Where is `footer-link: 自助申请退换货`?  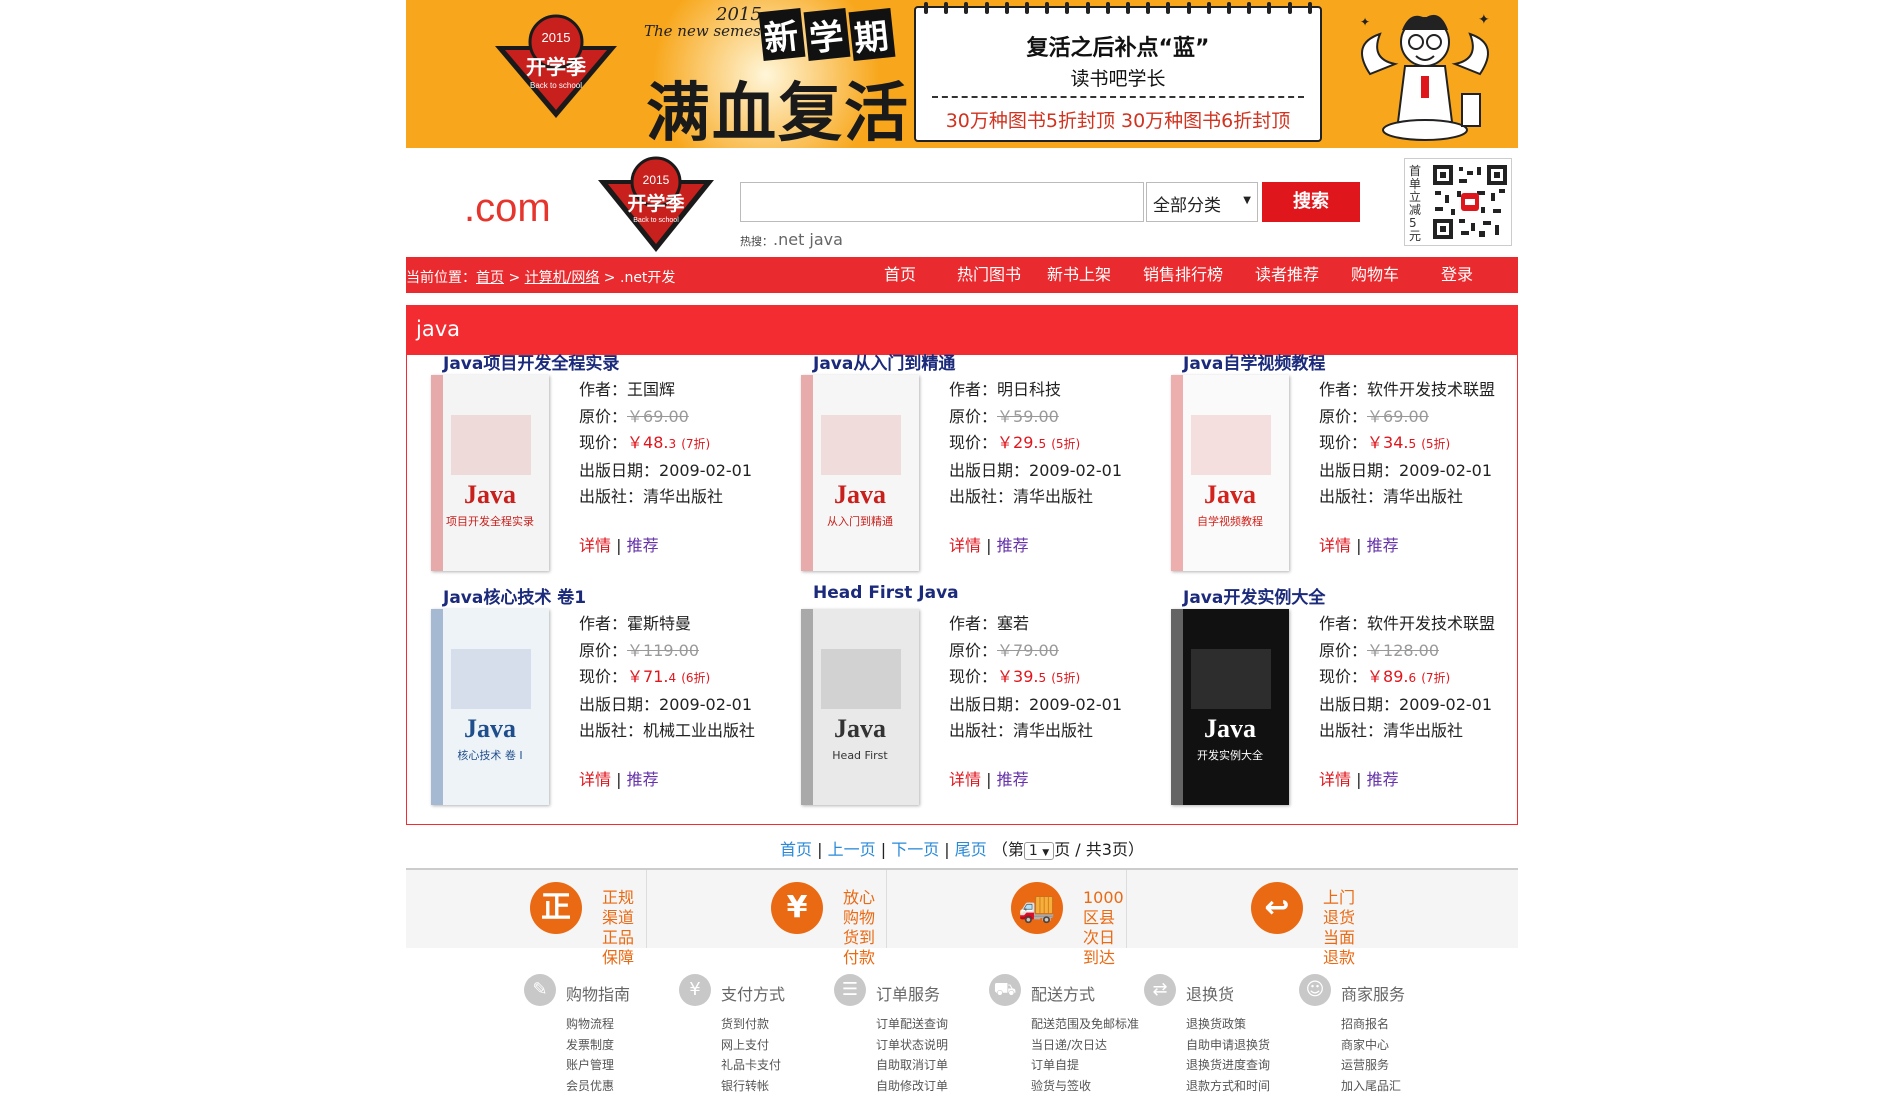
footer-link: 自助申请退换货 is located at coordinates (1228, 1045).